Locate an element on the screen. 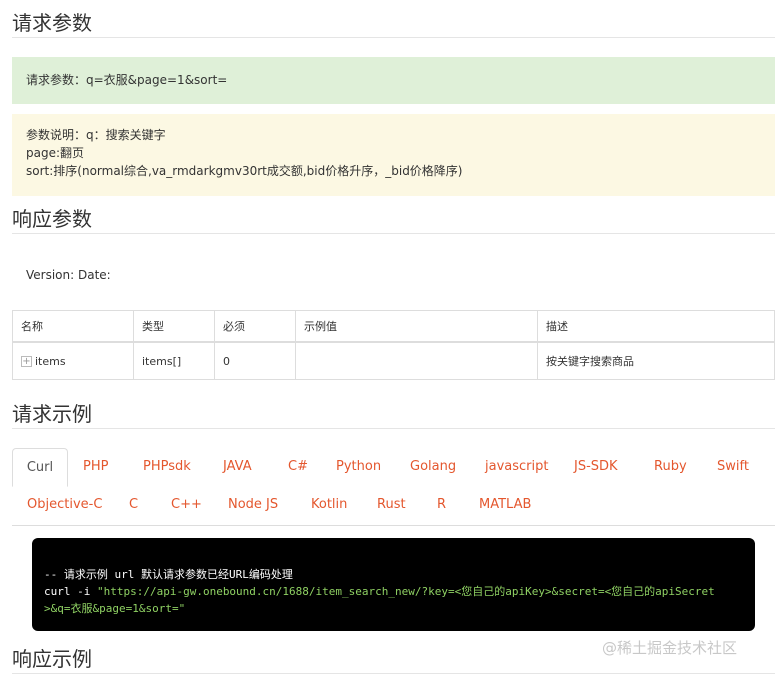  table-row: + items items[] 0 按关键字搜索商品 is located at coordinates (393, 360).